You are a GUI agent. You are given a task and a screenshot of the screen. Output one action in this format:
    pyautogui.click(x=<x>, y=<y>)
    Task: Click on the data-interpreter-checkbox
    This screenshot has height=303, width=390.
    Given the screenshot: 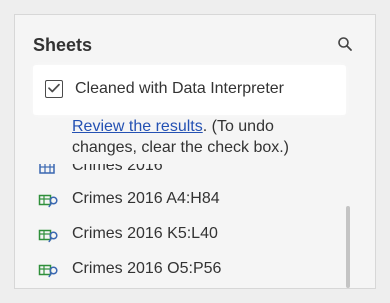 What is the action you would take?
    pyautogui.click(x=54, y=89)
    